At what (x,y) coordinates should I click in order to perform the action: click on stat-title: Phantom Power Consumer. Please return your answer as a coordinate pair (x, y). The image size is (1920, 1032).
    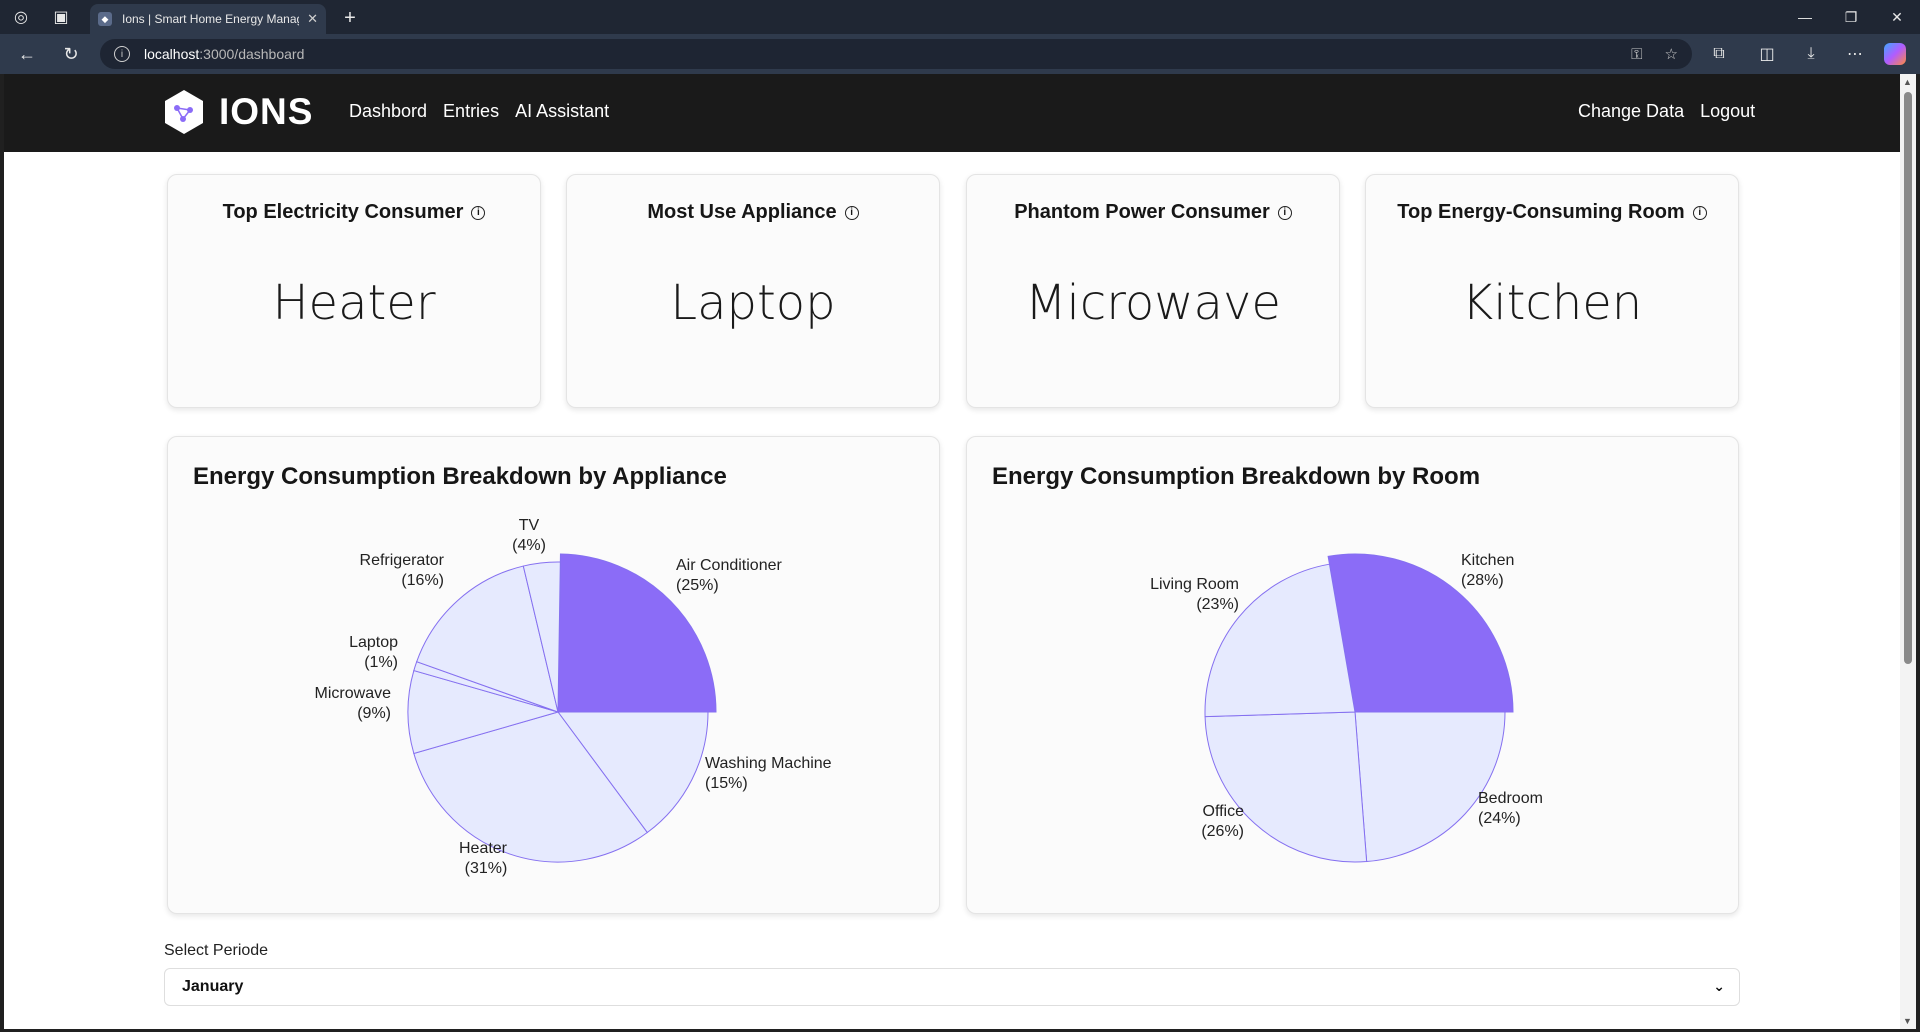
    Looking at the image, I should click on (1142, 212).